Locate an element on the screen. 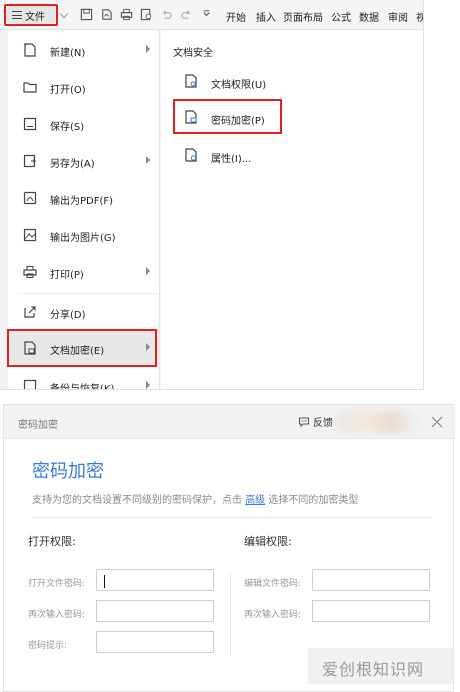 This screenshot has width=460, height=692. print-preview-icon is located at coordinates (146, 14).